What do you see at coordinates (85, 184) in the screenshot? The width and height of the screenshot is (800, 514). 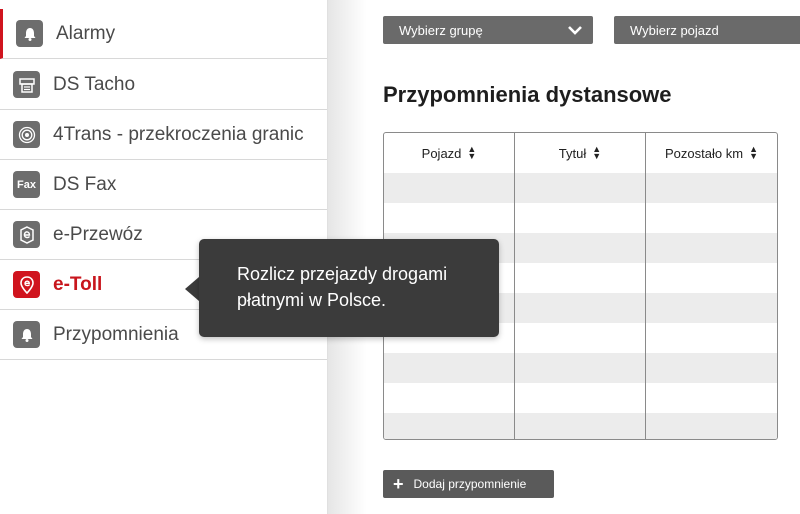 I see `sidebar-item-label: DS Fax` at bounding box center [85, 184].